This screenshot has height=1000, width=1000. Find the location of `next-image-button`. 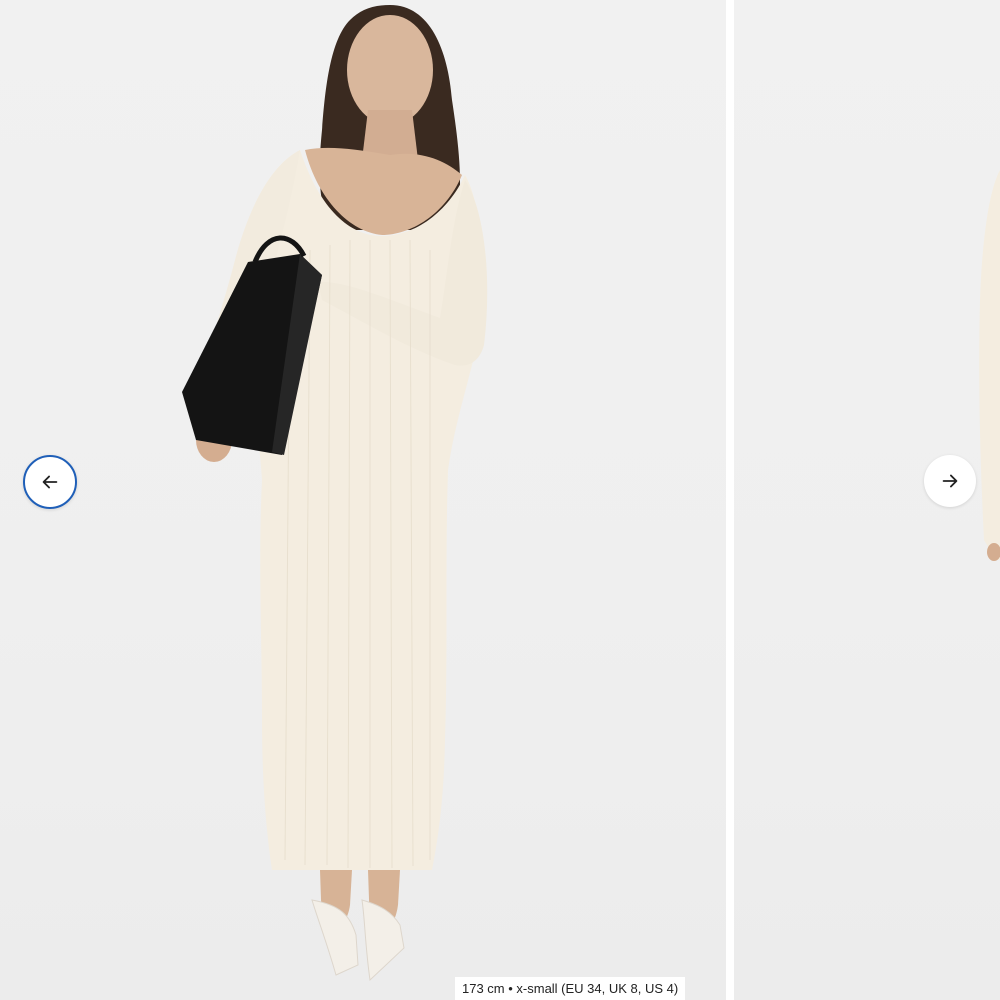

next-image-button is located at coordinates (950, 481).